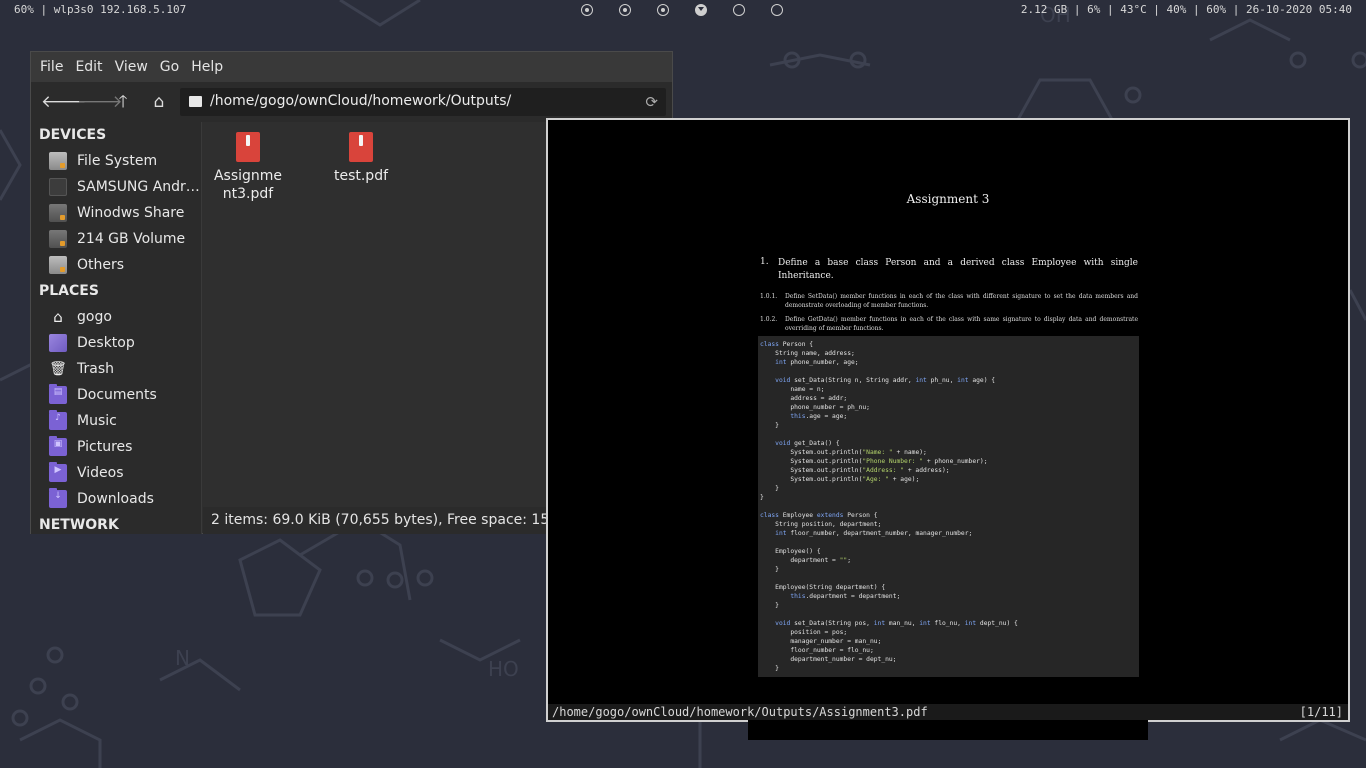  Describe the element at coordinates (777, 10) in the screenshot. I see `workspace-6-indicator` at that location.